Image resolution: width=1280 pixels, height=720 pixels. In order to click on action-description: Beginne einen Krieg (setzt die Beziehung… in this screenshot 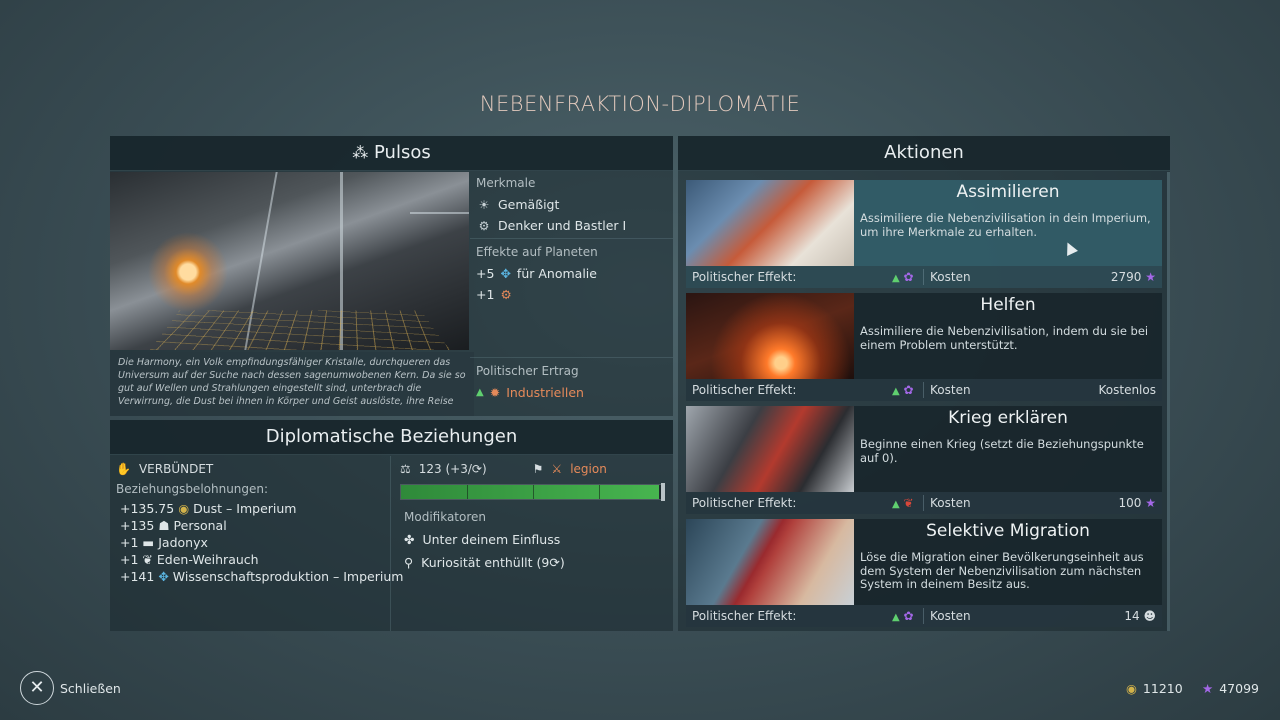, I will do `click(1002, 451)`.